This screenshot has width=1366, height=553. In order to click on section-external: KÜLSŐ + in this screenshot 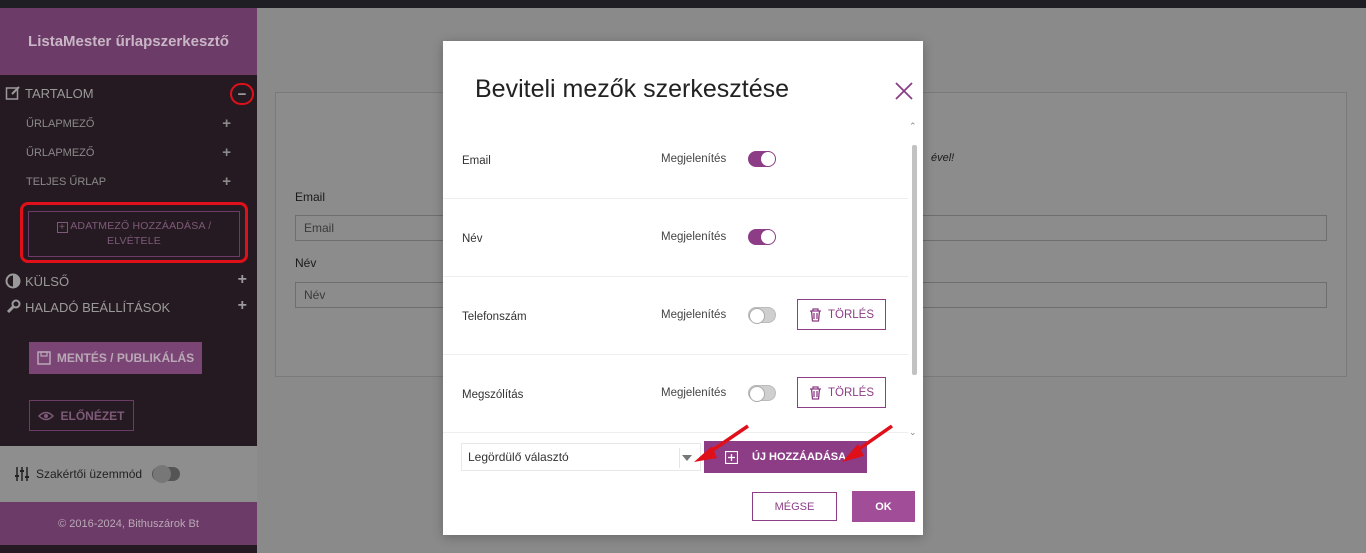, I will do `click(128, 281)`.